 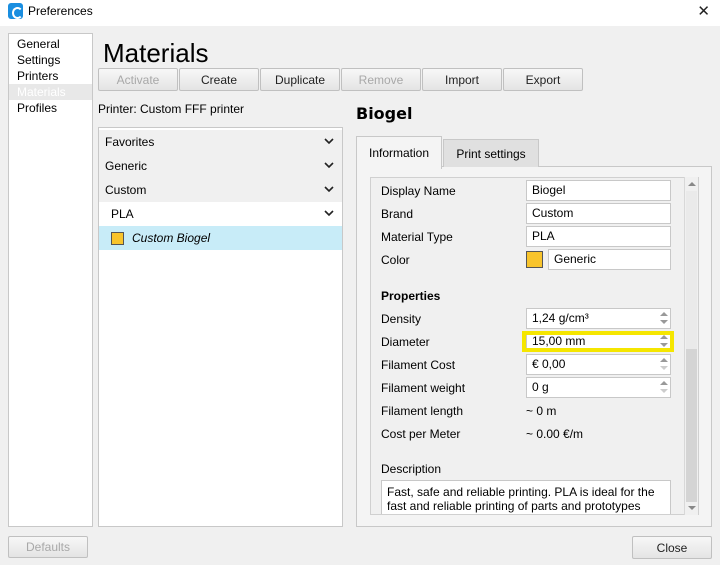 What do you see at coordinates (543, 79) in the screenshot?
I see `export-button: Export` at bounding box center [543, 79].